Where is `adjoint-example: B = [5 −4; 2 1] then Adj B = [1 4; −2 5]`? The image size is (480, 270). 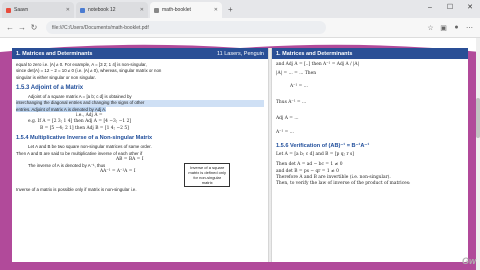
adjoint-example: B = [5 −4; 2 1] then Adj B = [1 4; −2 5] is located at coordinates (84, 128).